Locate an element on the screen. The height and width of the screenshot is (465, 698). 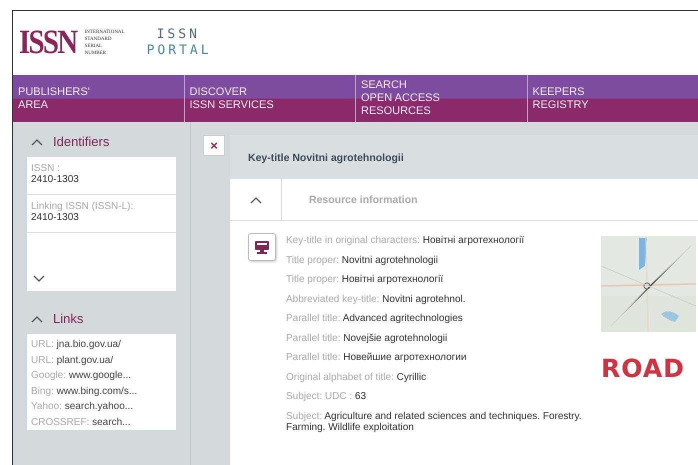
road-logo: ROAD is located at coordinates (643, 368).